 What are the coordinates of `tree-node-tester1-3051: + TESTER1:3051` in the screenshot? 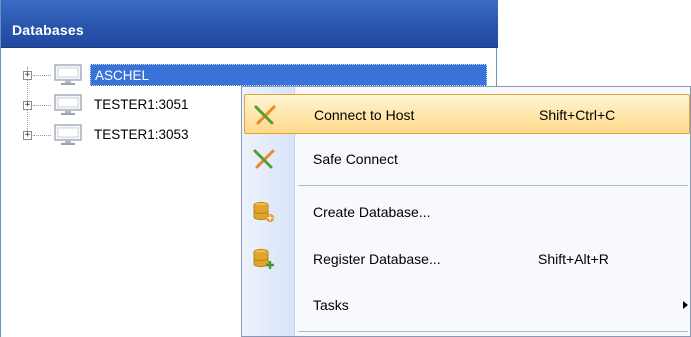 It's located at (121, 108).